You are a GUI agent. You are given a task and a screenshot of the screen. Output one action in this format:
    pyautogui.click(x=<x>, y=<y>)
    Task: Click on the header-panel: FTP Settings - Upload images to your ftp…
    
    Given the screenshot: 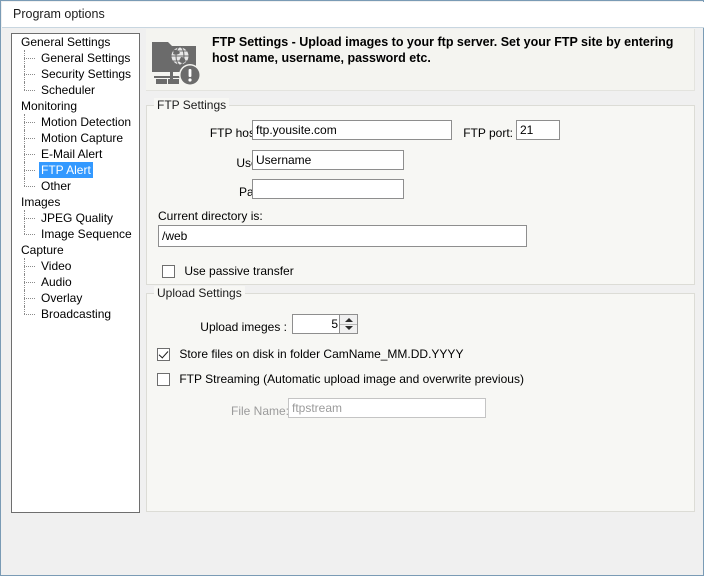 What is the action you would take?
    pyautogui.click(x=420, y=60)
    